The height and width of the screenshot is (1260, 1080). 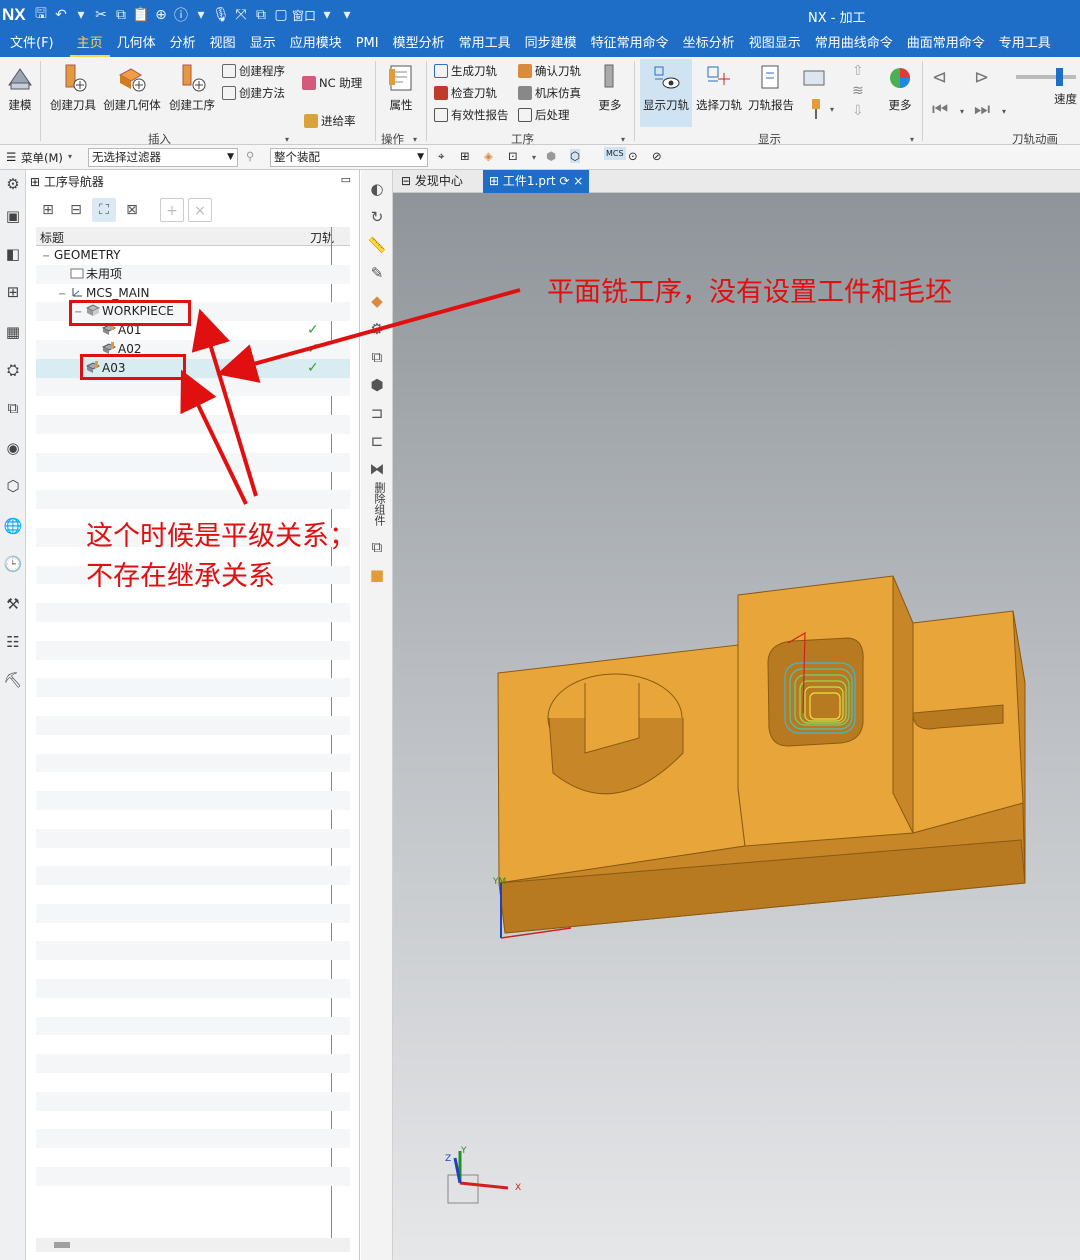 I want to click on copy-icon: ⧉, so click(x=121, y=15).